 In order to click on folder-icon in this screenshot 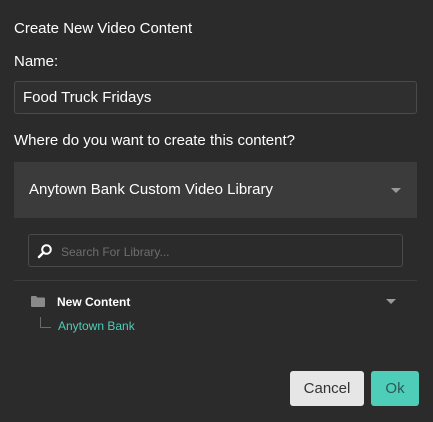, I will do `click(38, 301)`.